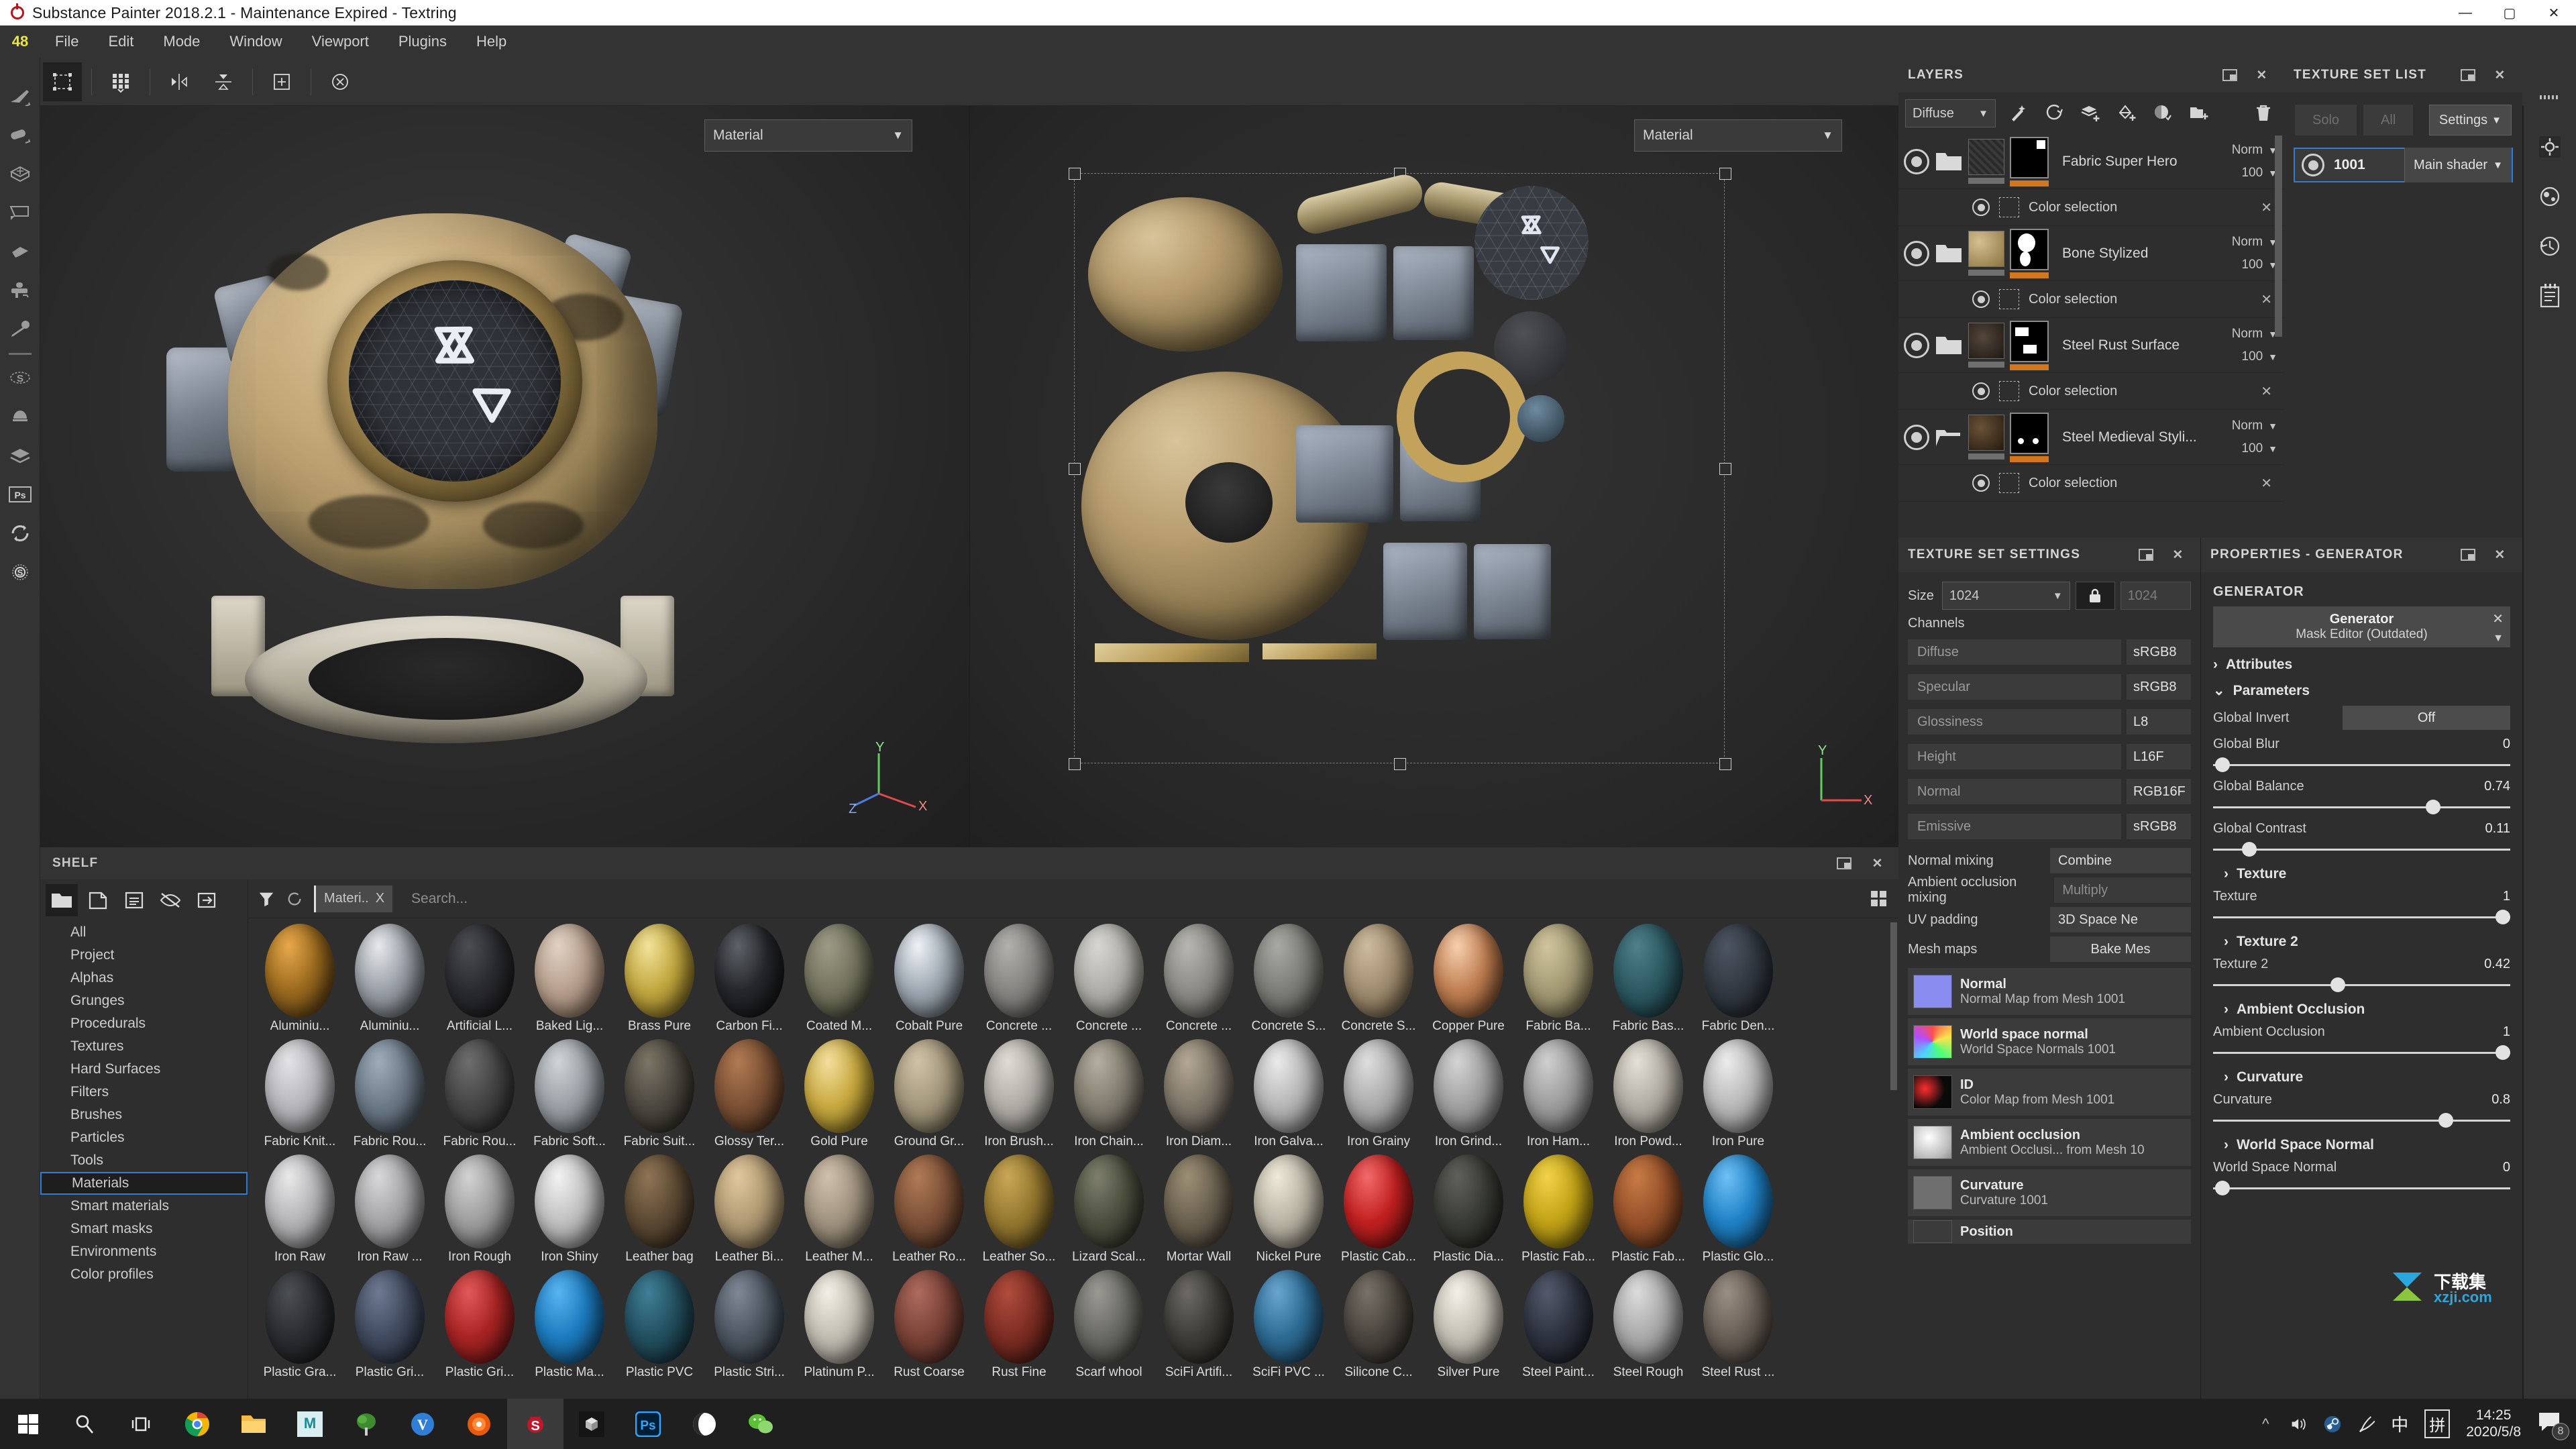  Describe the element at coordinates (120, 81) in the screenshot. I see `uv-grid-tool-button` at that location.